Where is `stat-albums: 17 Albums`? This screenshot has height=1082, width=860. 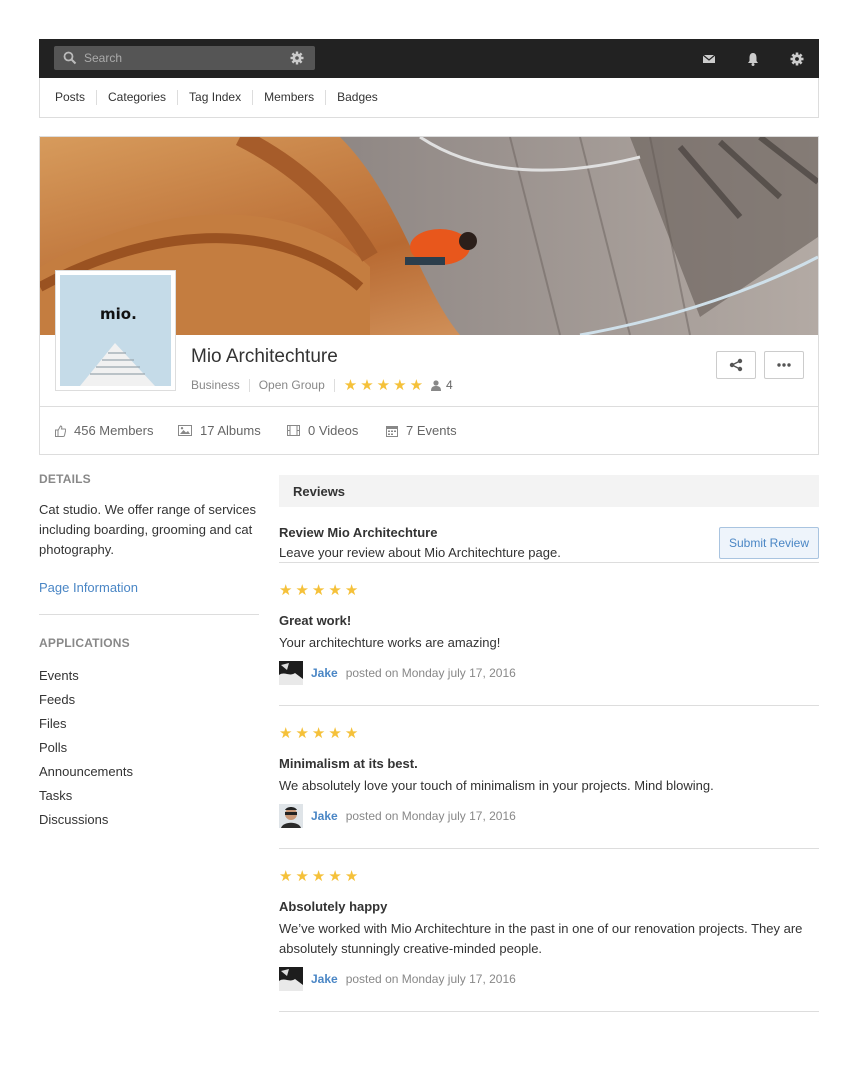
stat-albums: 17 Albums is located at coordinates (219, 430).